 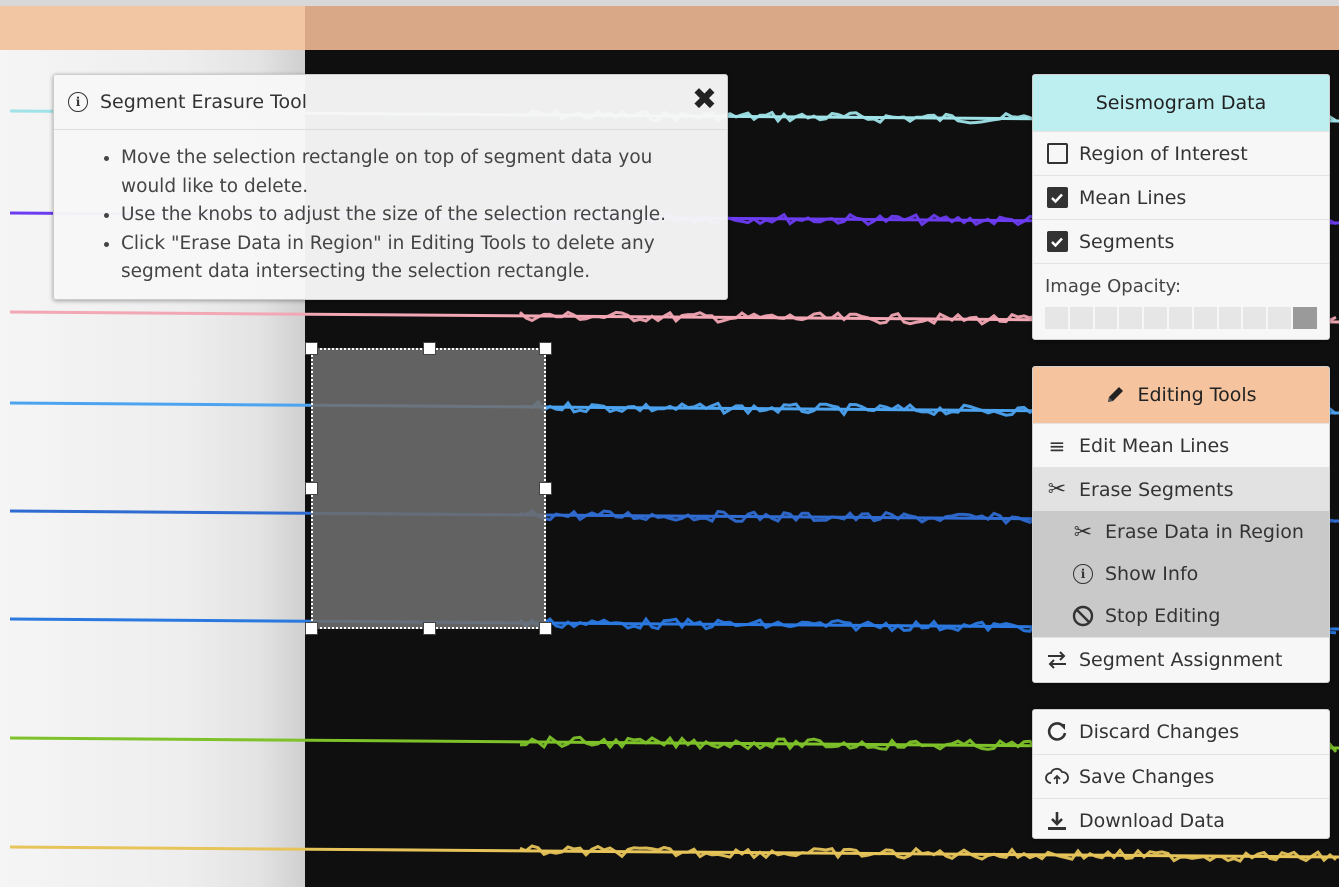 I want to click on resize-knob-bottom-left, so click(x=311, y=628).